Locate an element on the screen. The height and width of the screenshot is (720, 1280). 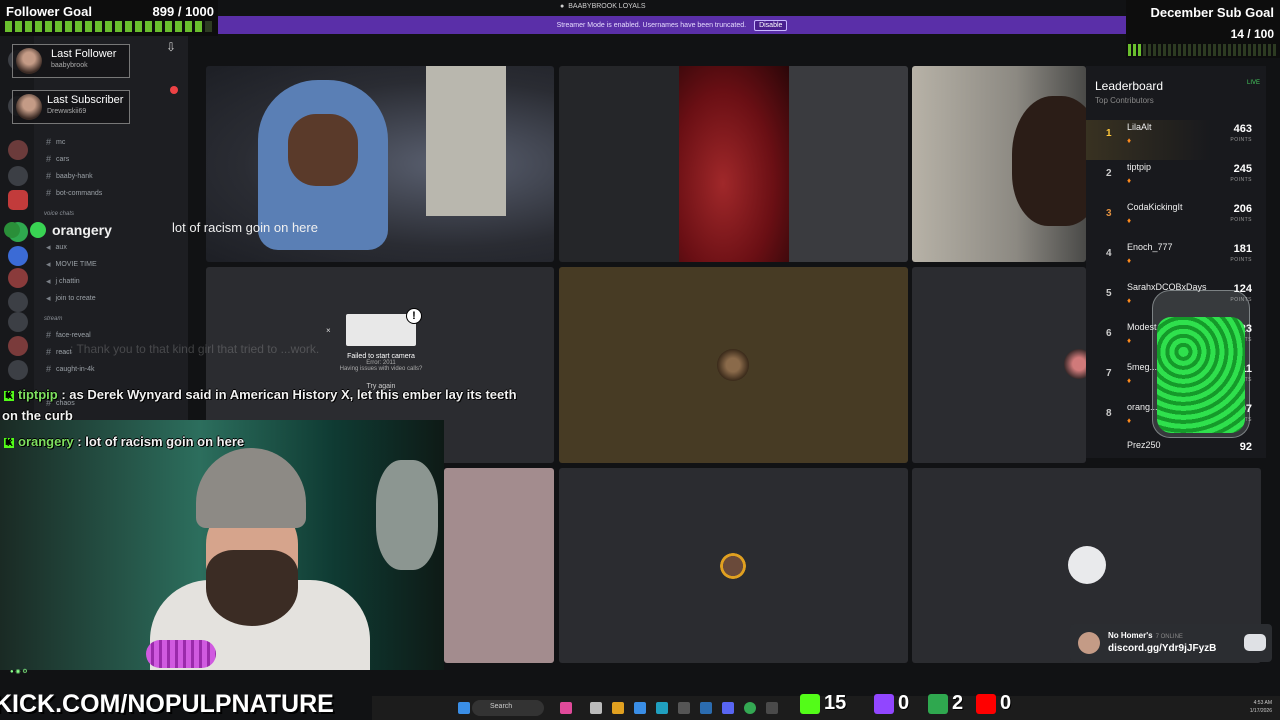
steam-icon is located at coordinates (728, 708).